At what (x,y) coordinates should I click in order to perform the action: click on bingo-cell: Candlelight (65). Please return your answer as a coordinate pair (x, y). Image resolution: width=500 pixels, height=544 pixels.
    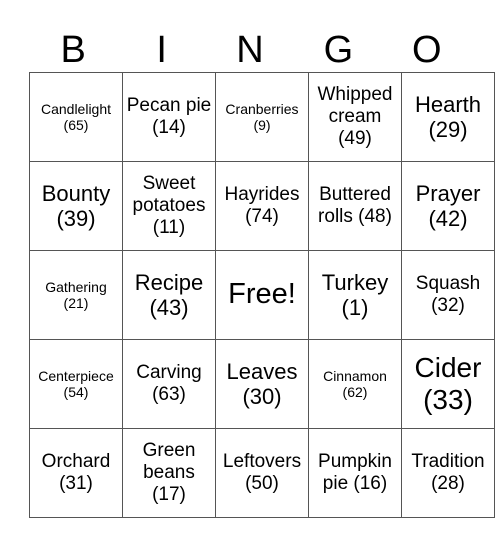
    Looking at the image, I should click on (76, 117).